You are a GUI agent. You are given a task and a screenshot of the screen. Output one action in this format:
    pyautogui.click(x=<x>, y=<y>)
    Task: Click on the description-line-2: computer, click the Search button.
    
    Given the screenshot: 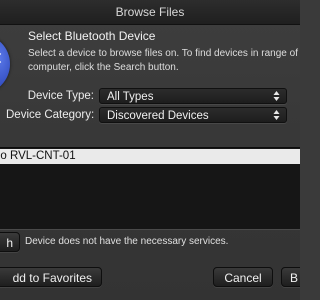 What is the action you would take?
    pyautogui.click(x=103, y=67)
    